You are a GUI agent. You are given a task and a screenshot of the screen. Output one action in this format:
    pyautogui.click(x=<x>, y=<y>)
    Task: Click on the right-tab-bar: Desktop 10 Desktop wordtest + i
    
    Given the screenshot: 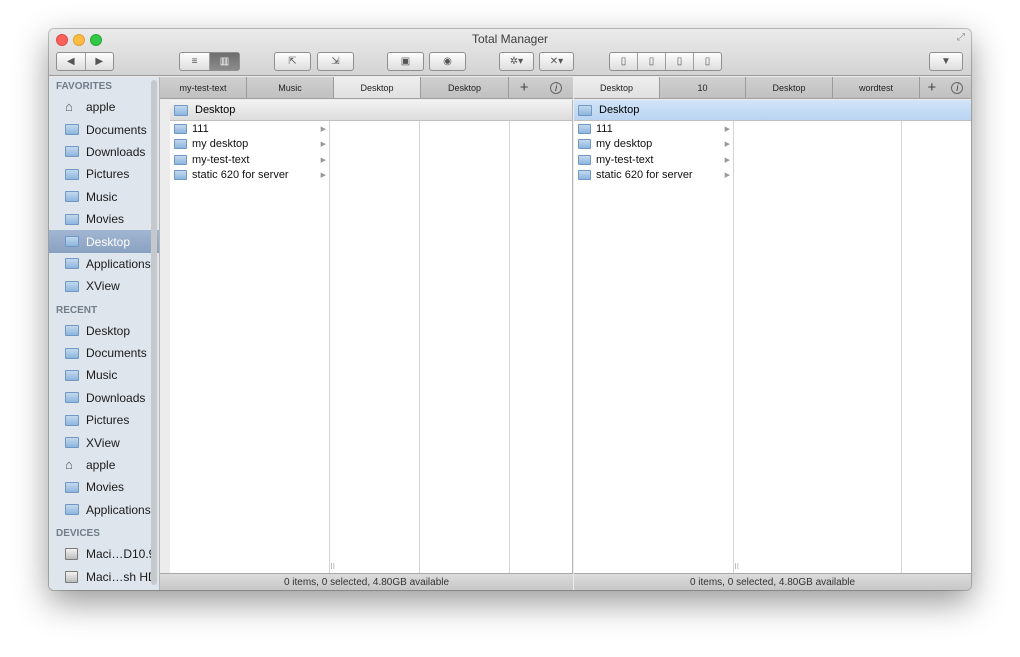 What is the action you would take?
    pyautogui.click(x=772, y=88)
    